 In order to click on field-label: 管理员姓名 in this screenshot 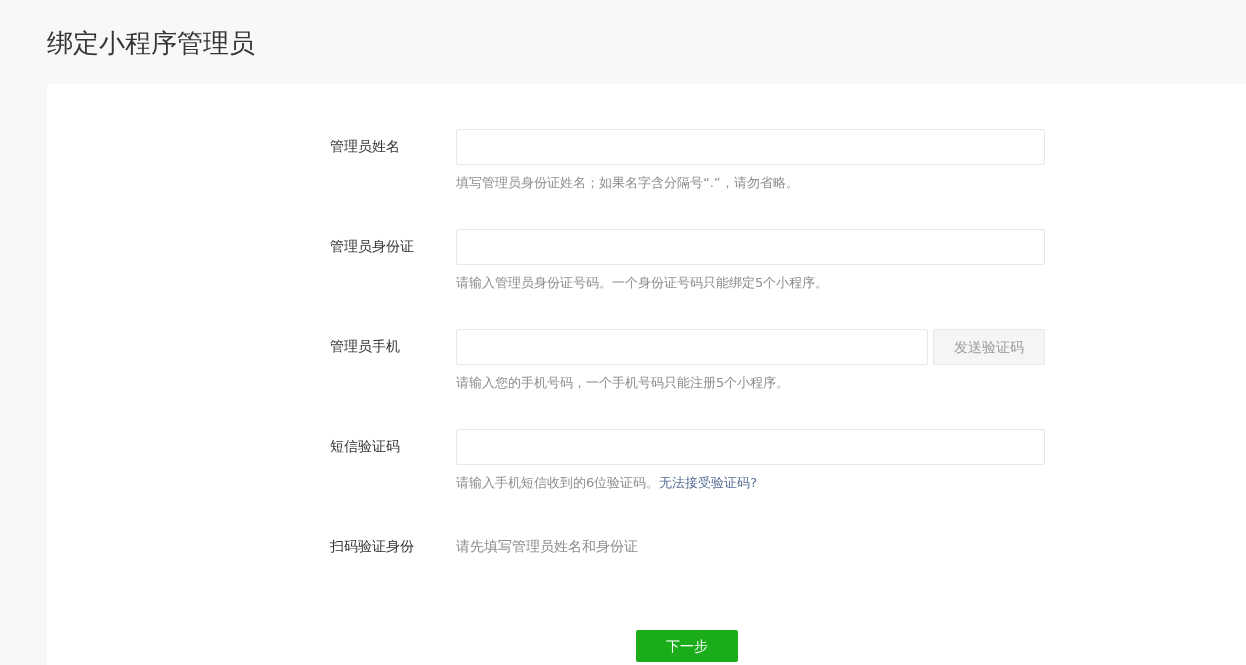, I will do `click(365, 146)`.